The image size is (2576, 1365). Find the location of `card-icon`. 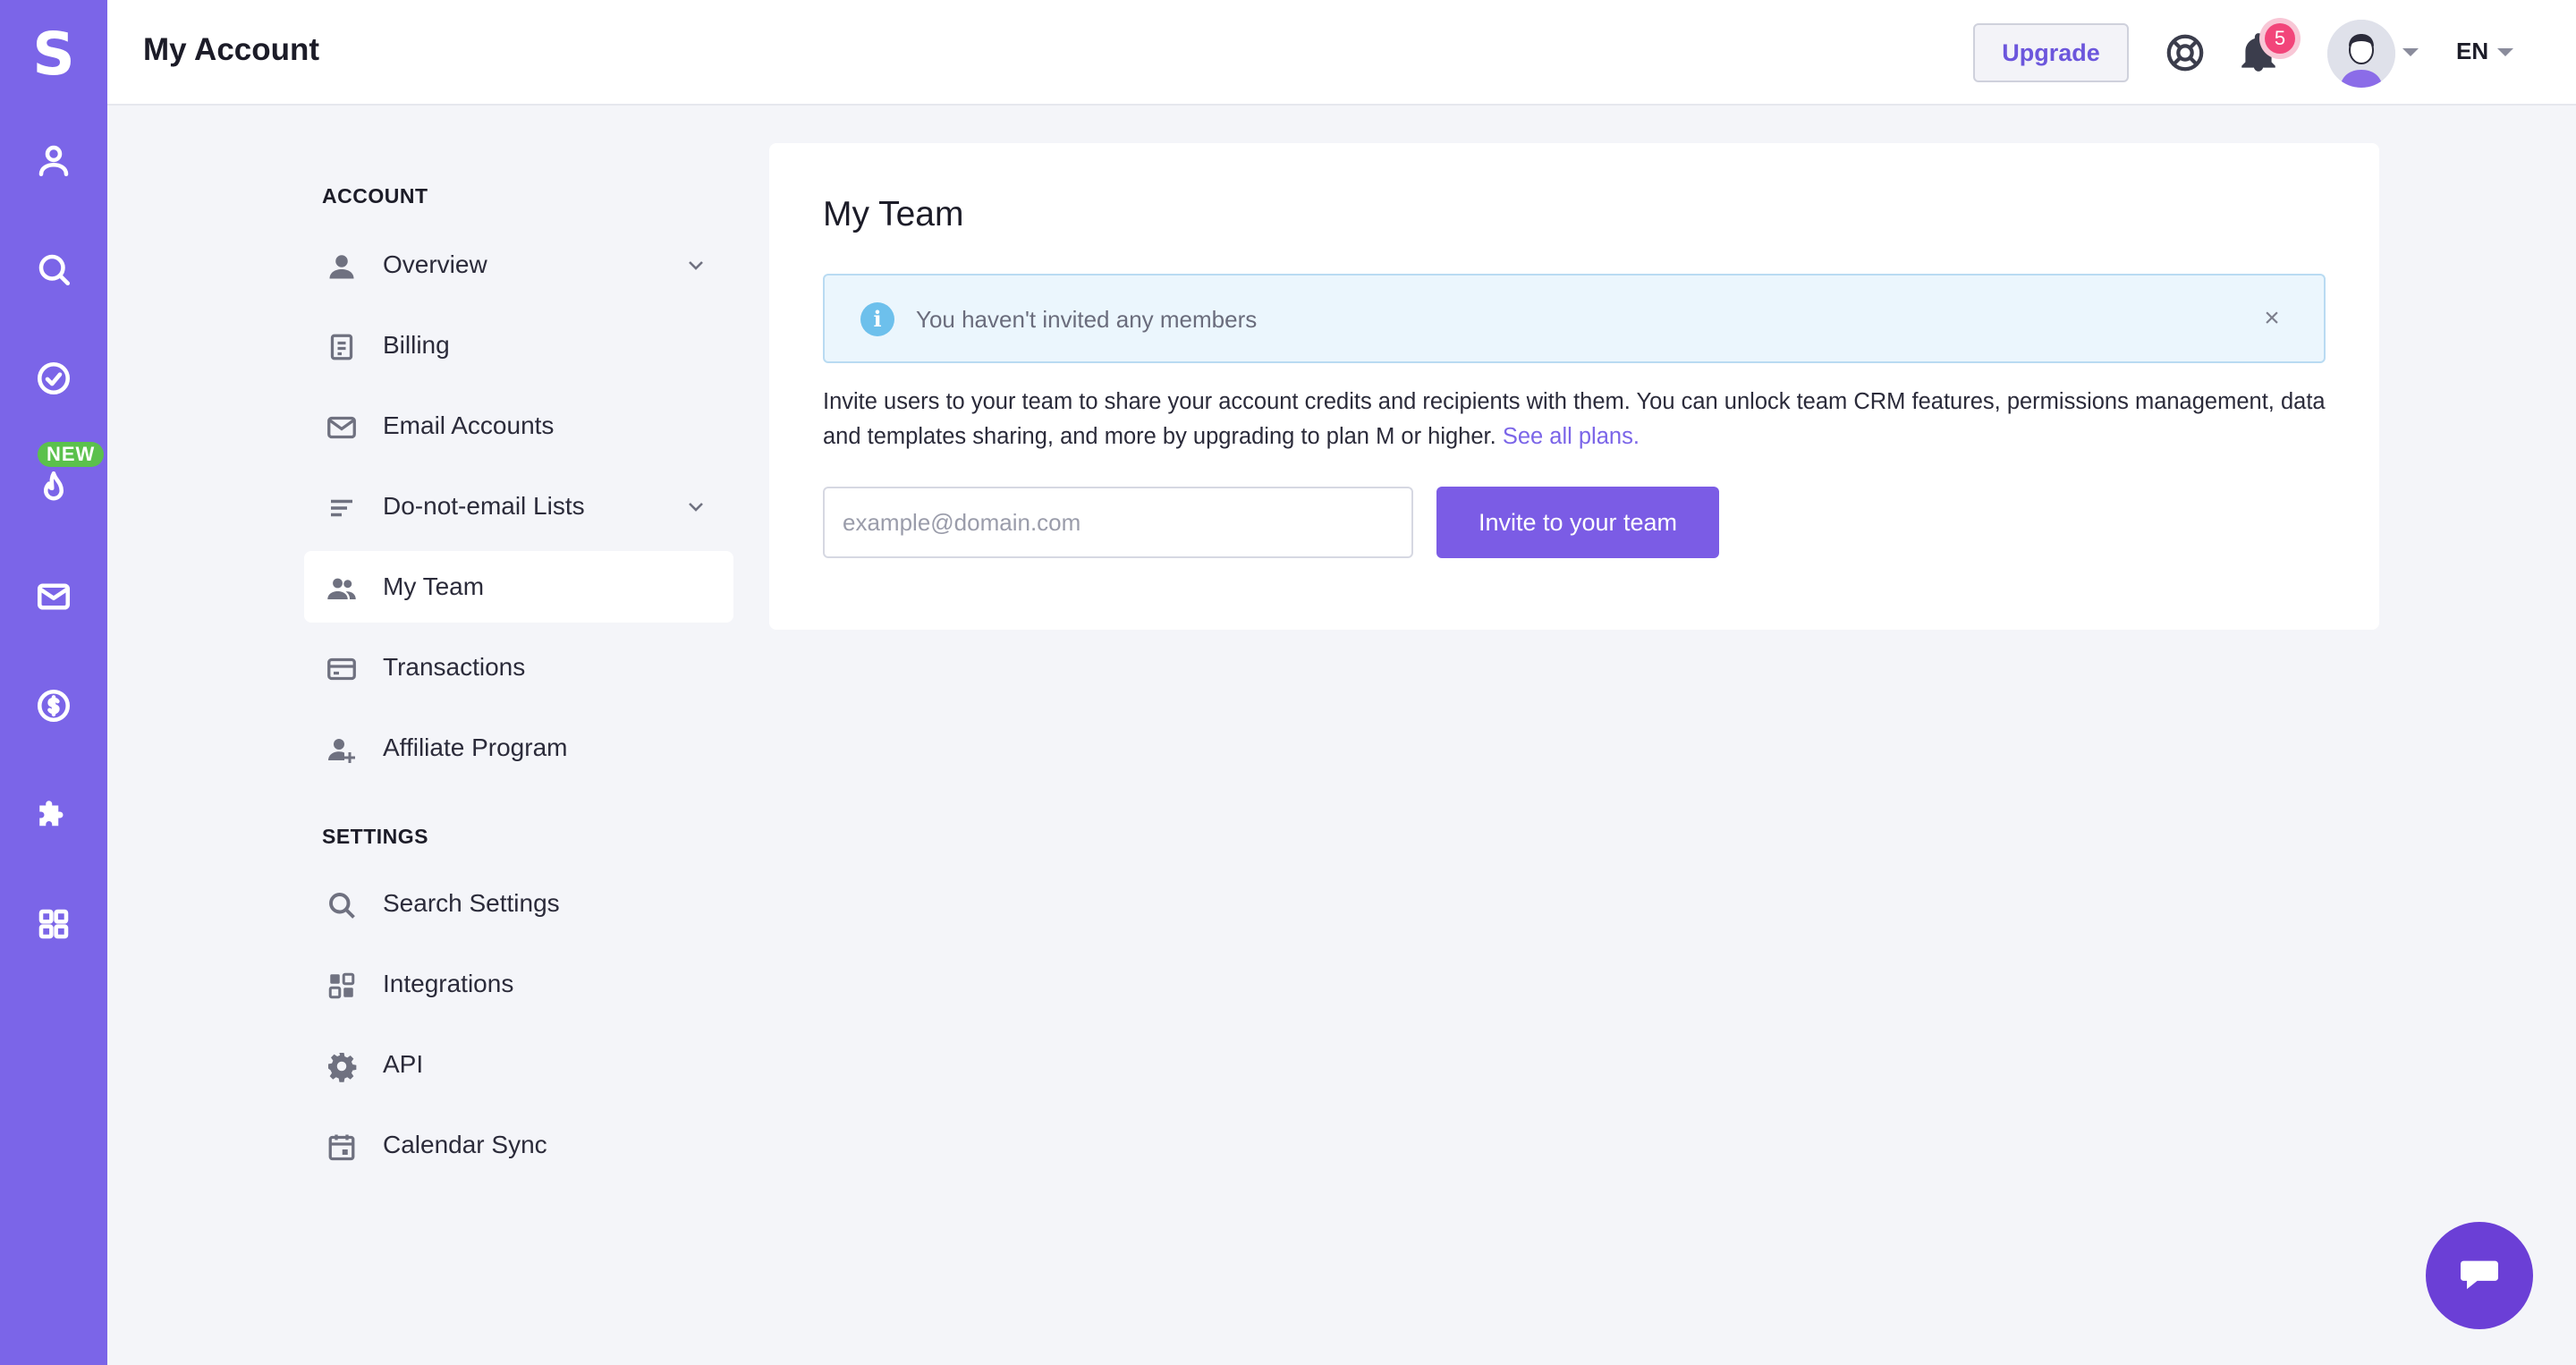

card-icon is located at coordinates (342, 669).